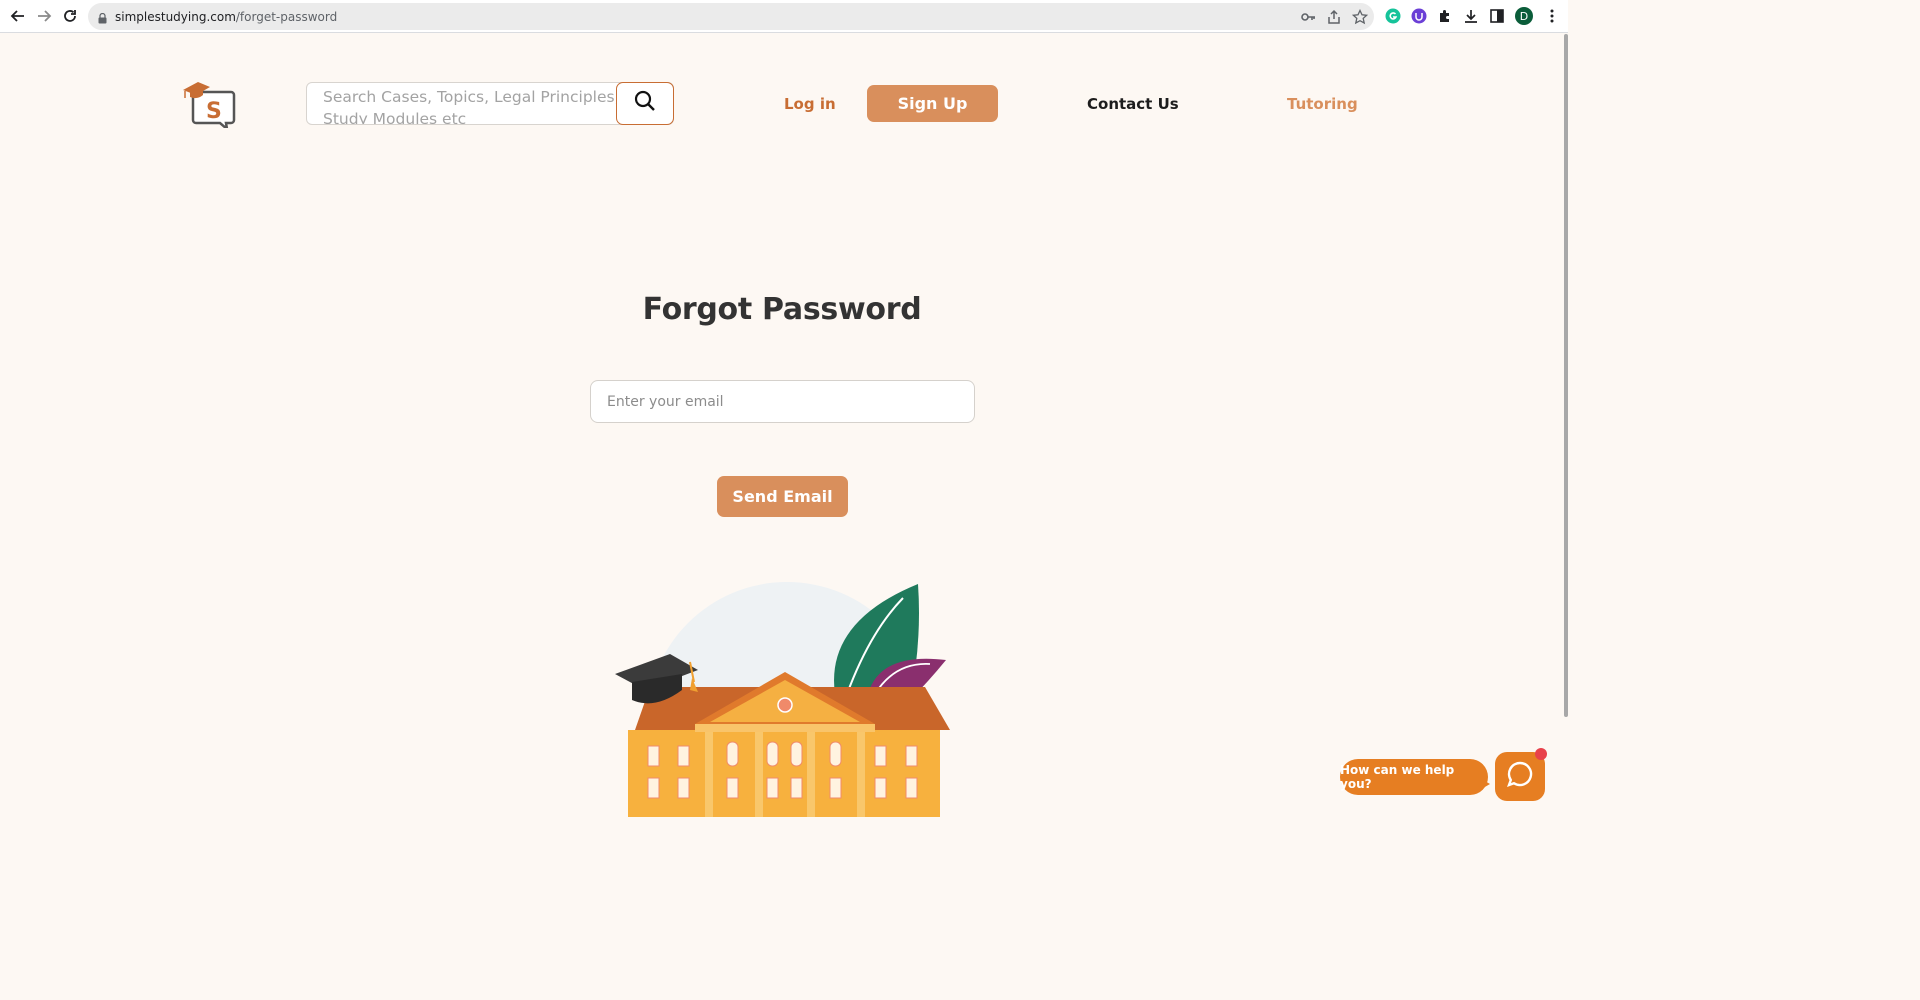 The width and height of the screenshot is (1920, 1000). I want to click on share-icon, so click(1334, 17).